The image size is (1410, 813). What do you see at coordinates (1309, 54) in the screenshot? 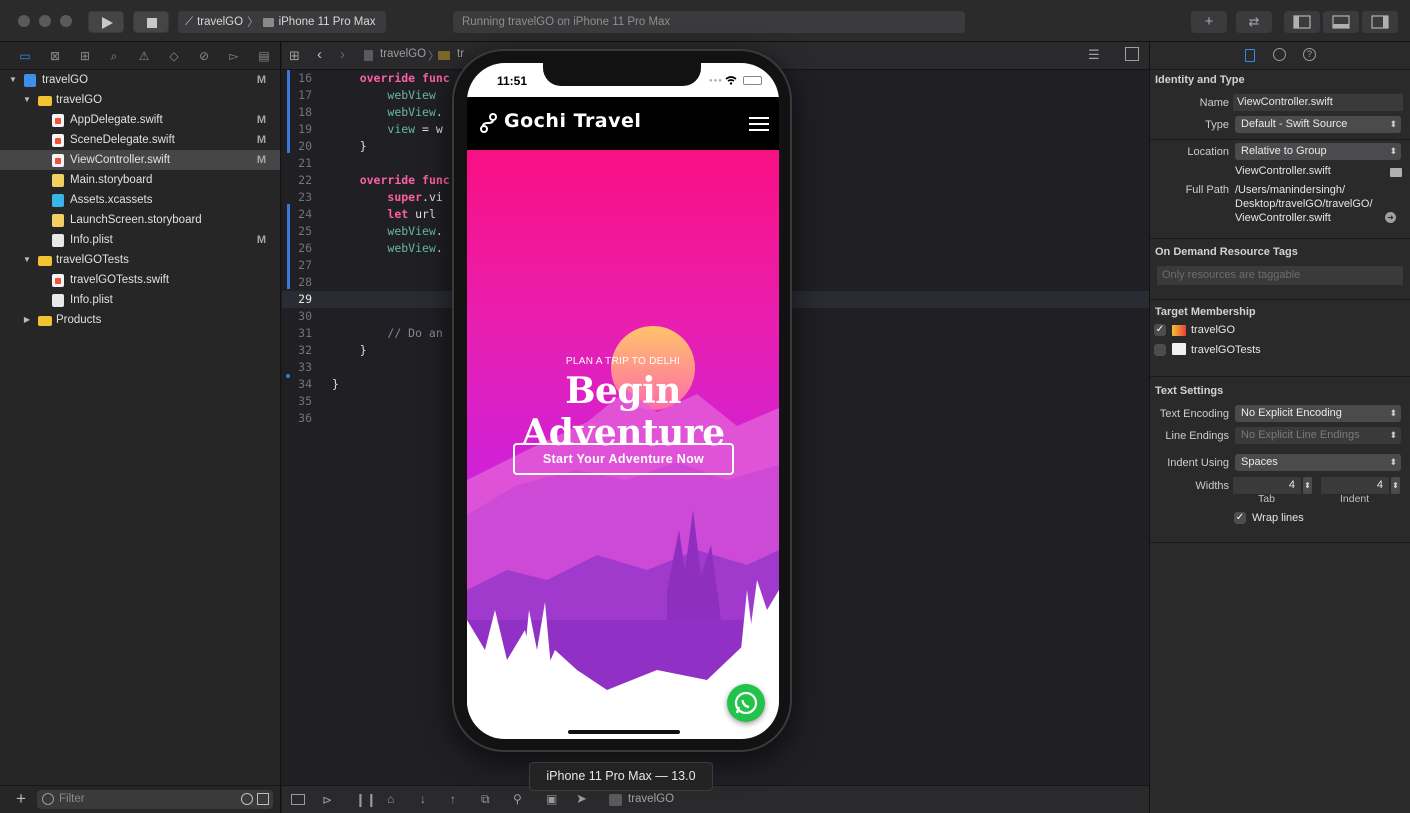
I see `help-icon: ?` at bounding box center [1309, 54].